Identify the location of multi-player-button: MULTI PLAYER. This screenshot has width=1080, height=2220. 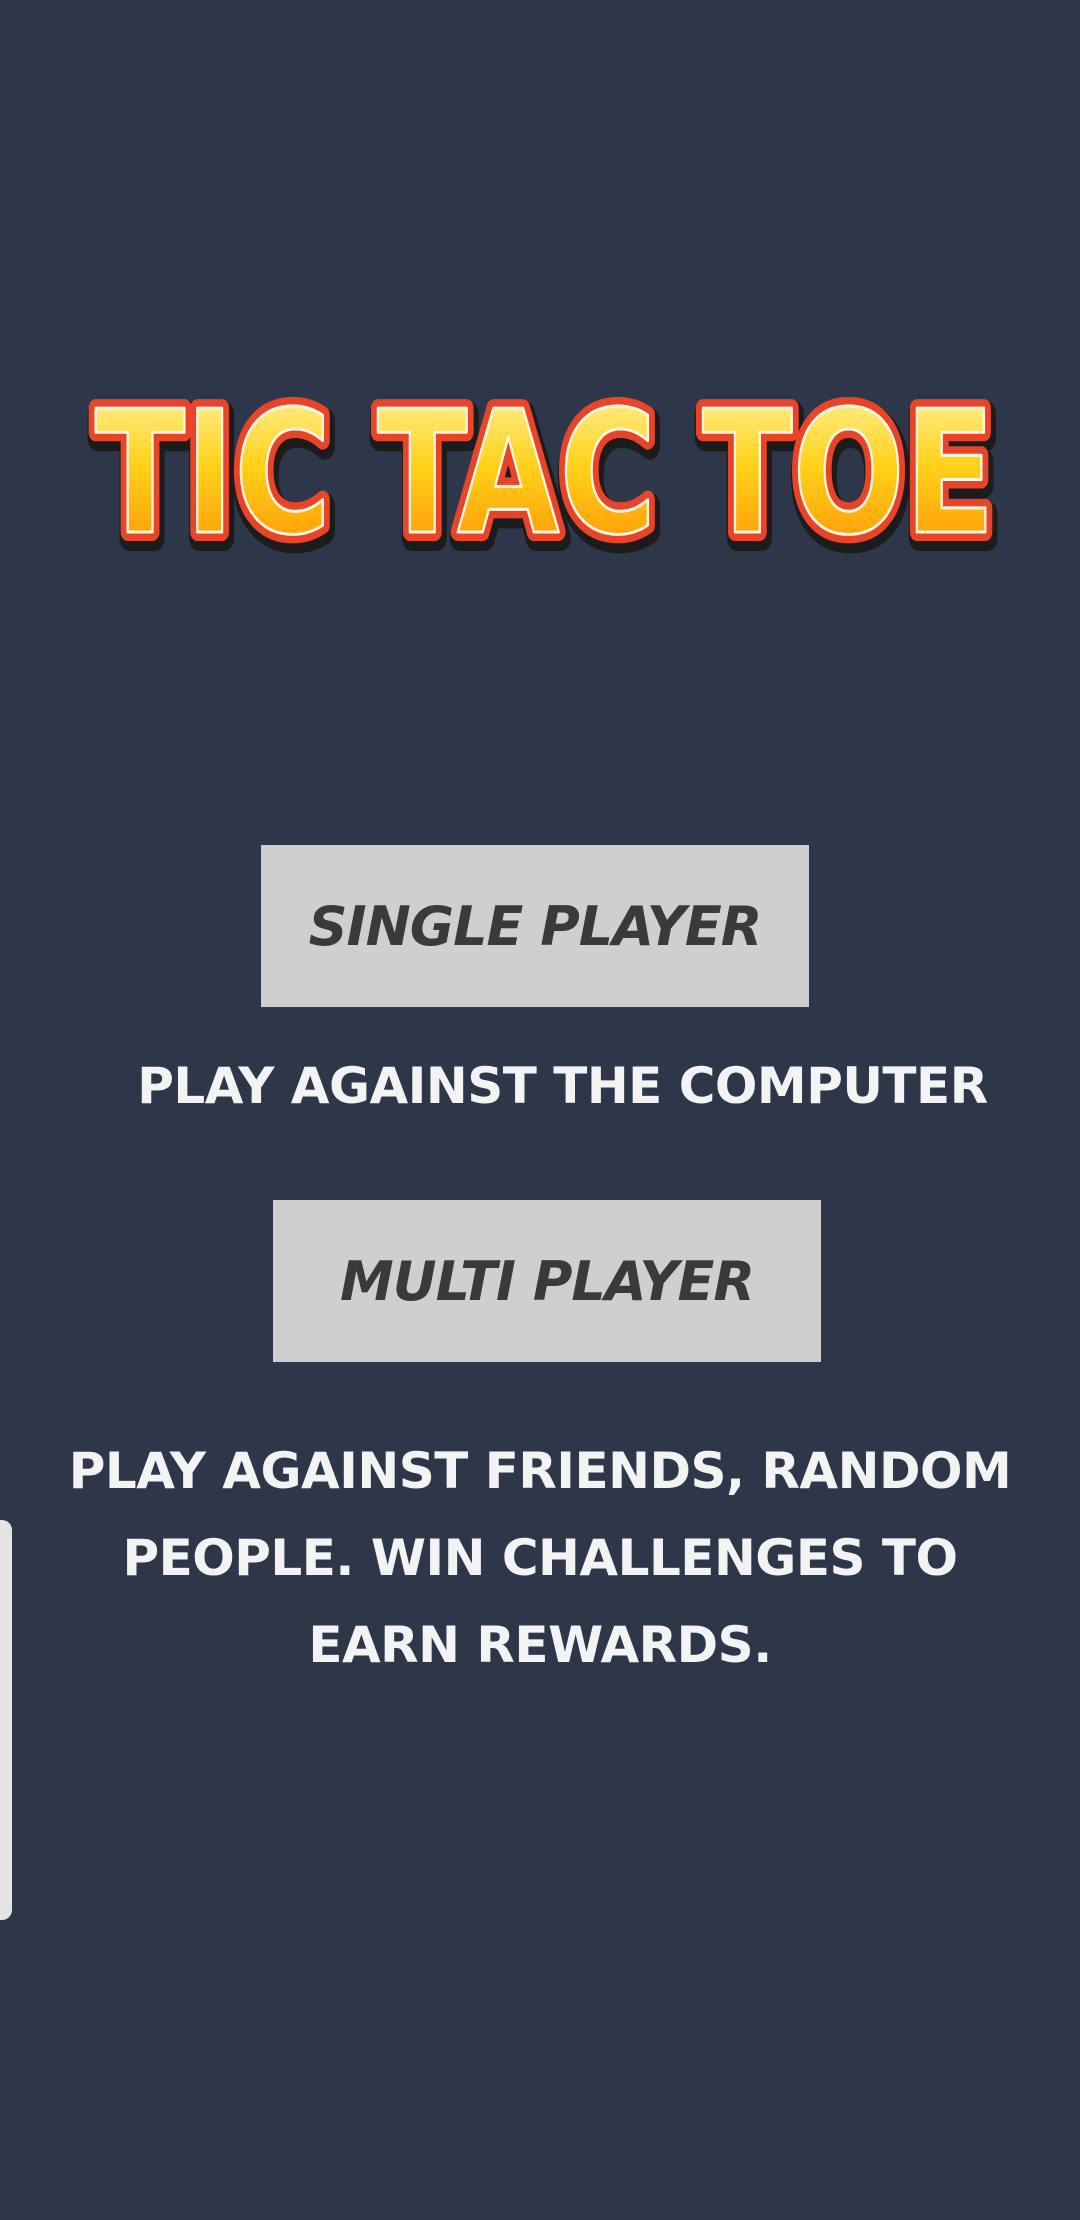
(547, 1281).